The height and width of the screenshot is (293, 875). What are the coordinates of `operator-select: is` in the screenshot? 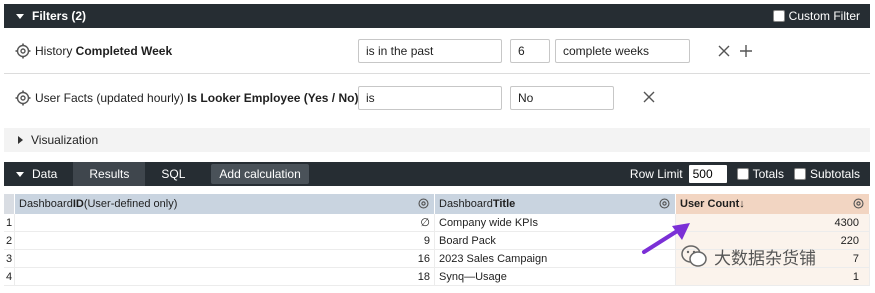 It's located at (430, 97).